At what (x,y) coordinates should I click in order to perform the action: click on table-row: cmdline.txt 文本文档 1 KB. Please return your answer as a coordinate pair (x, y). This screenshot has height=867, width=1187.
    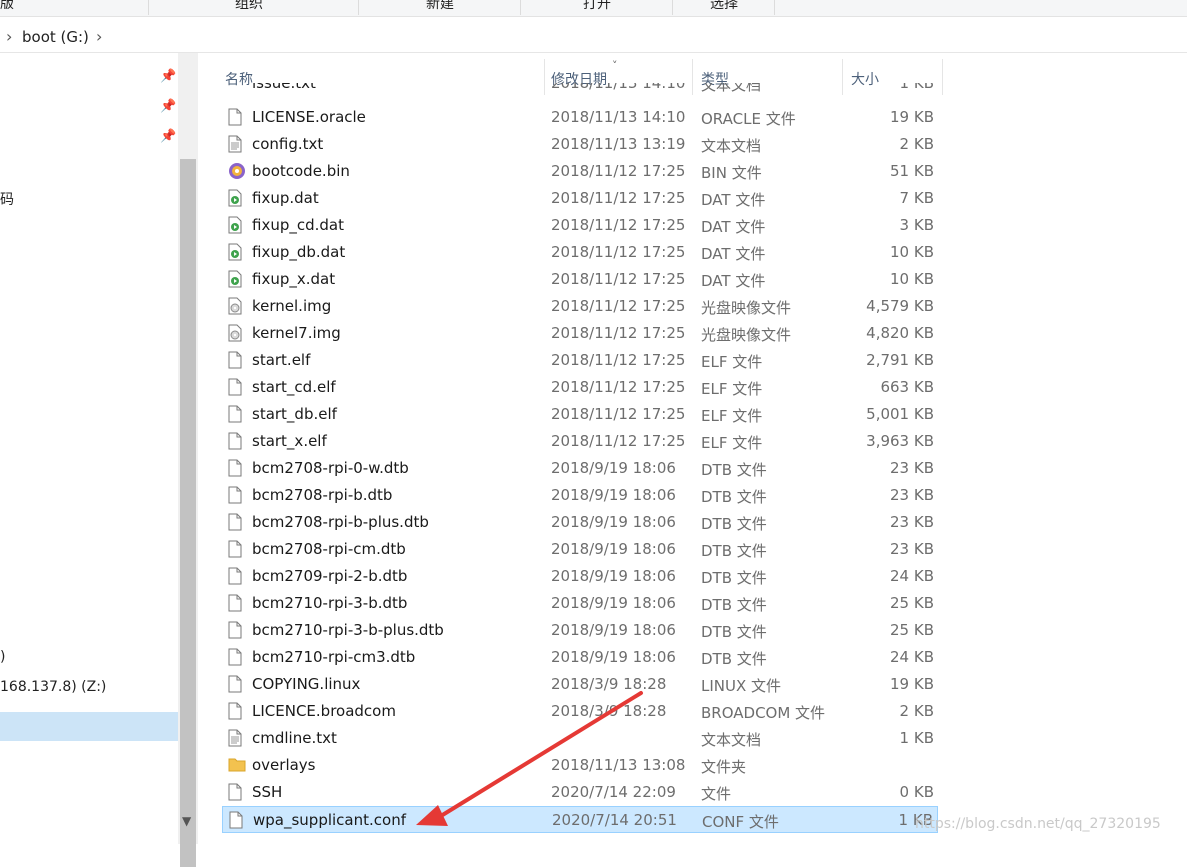
    Looking at the image, I should click on (580, 738).